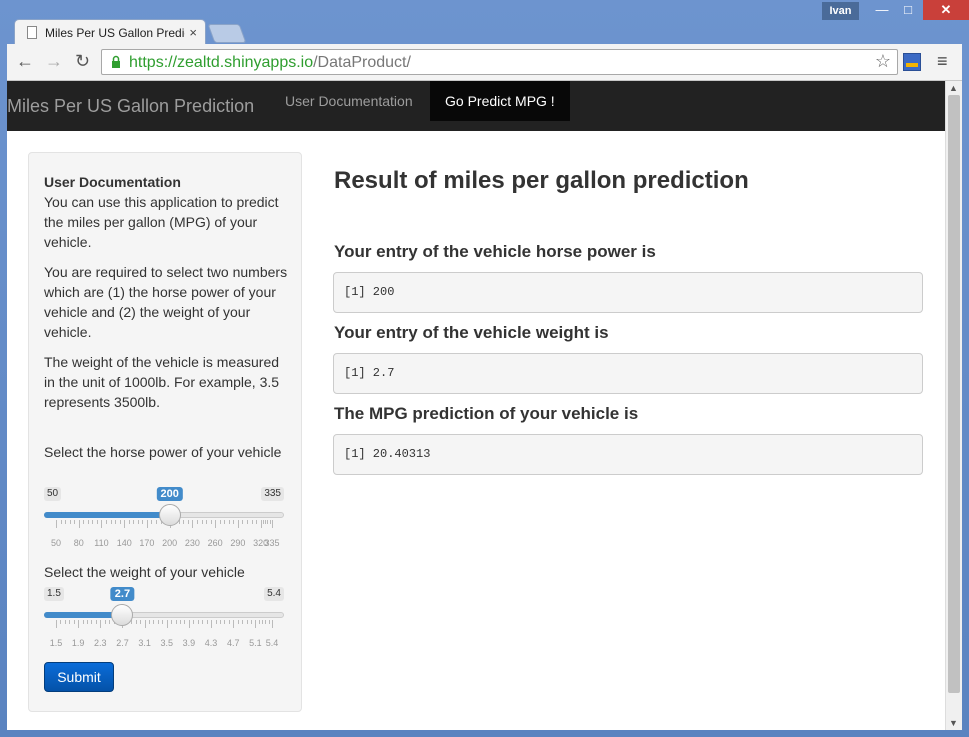  Describe the element at coordinates (274, 594) in the screenshot. I see `slider-max-label: 5.4` at that location.